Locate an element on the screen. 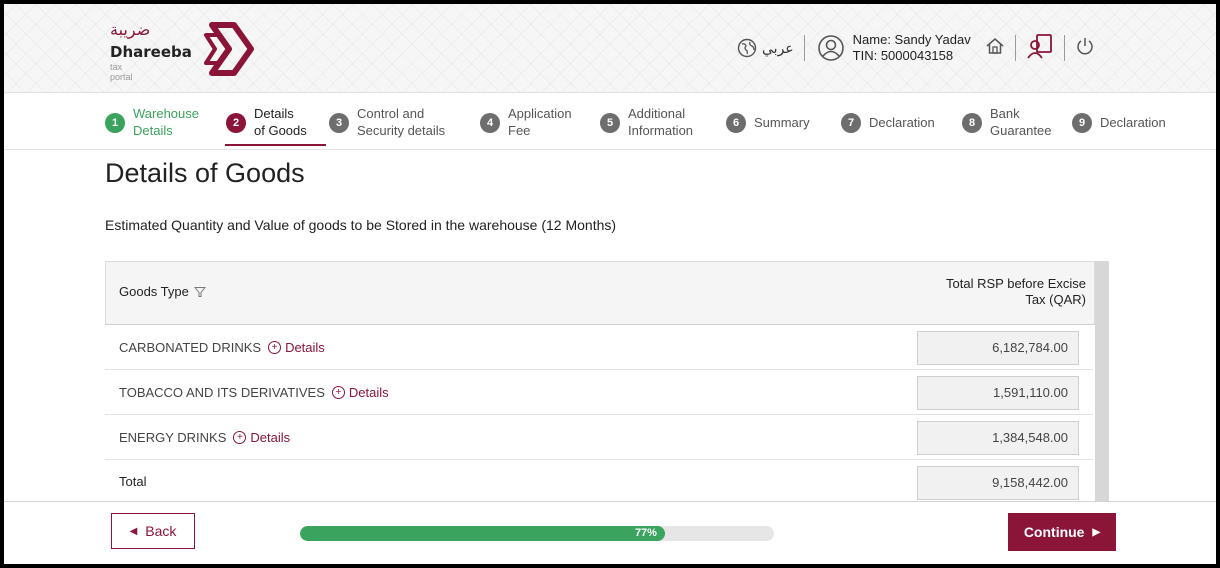 This screenshot has width=1220, height=568. table-scrollbar is located at coordinates (1102, 381).